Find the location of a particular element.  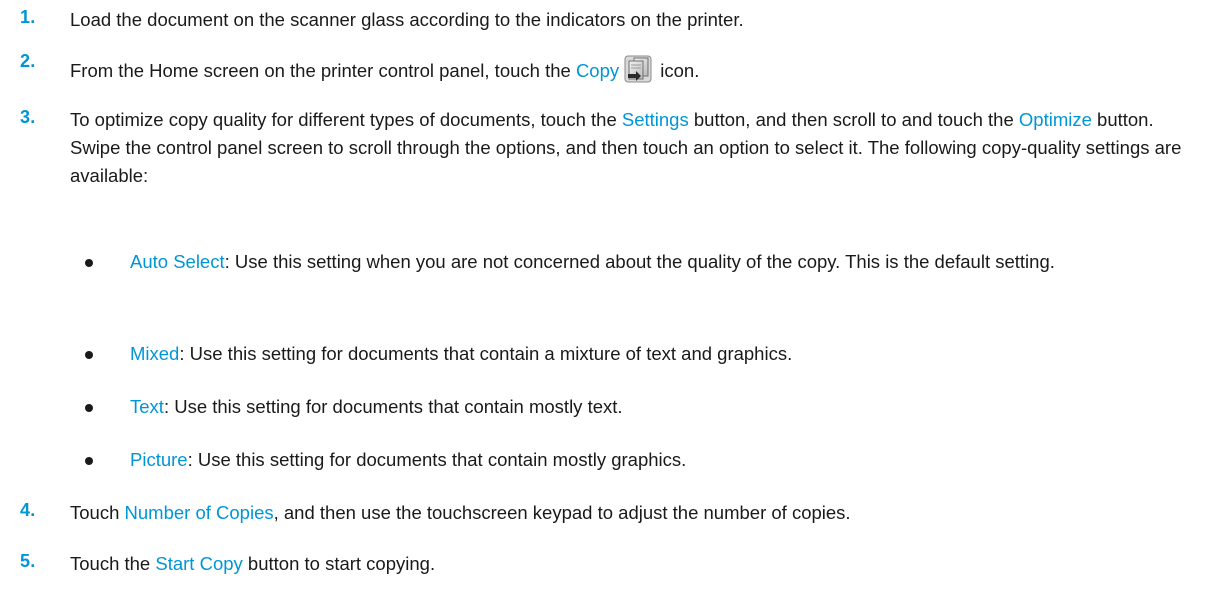

step-number: 1. is located at coordinates (28, 17).